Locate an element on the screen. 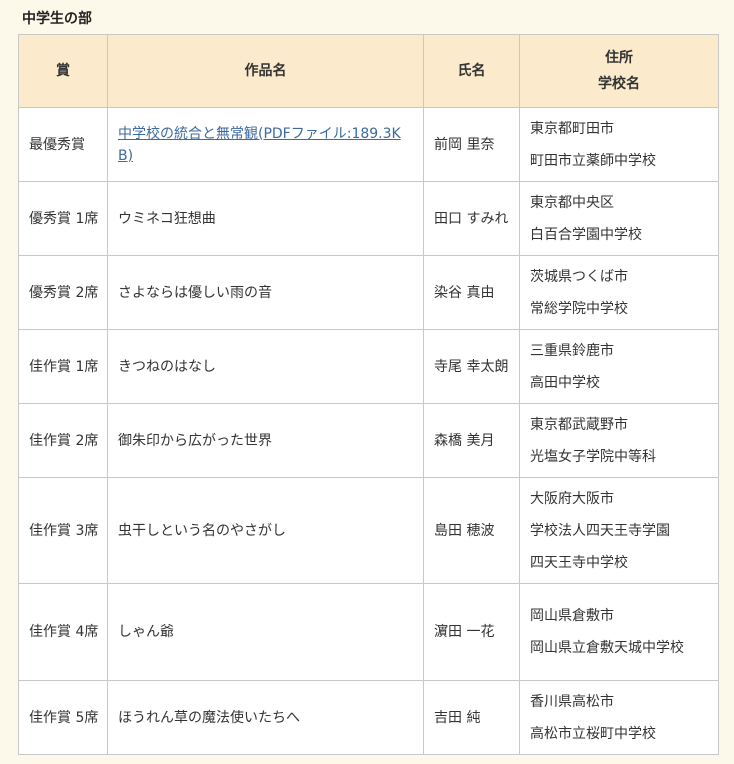 Image resolution: width=734 pixels, height=764 pixels. title-cell: さよならは優しい雨の音 is located at coordinates (265, 292).